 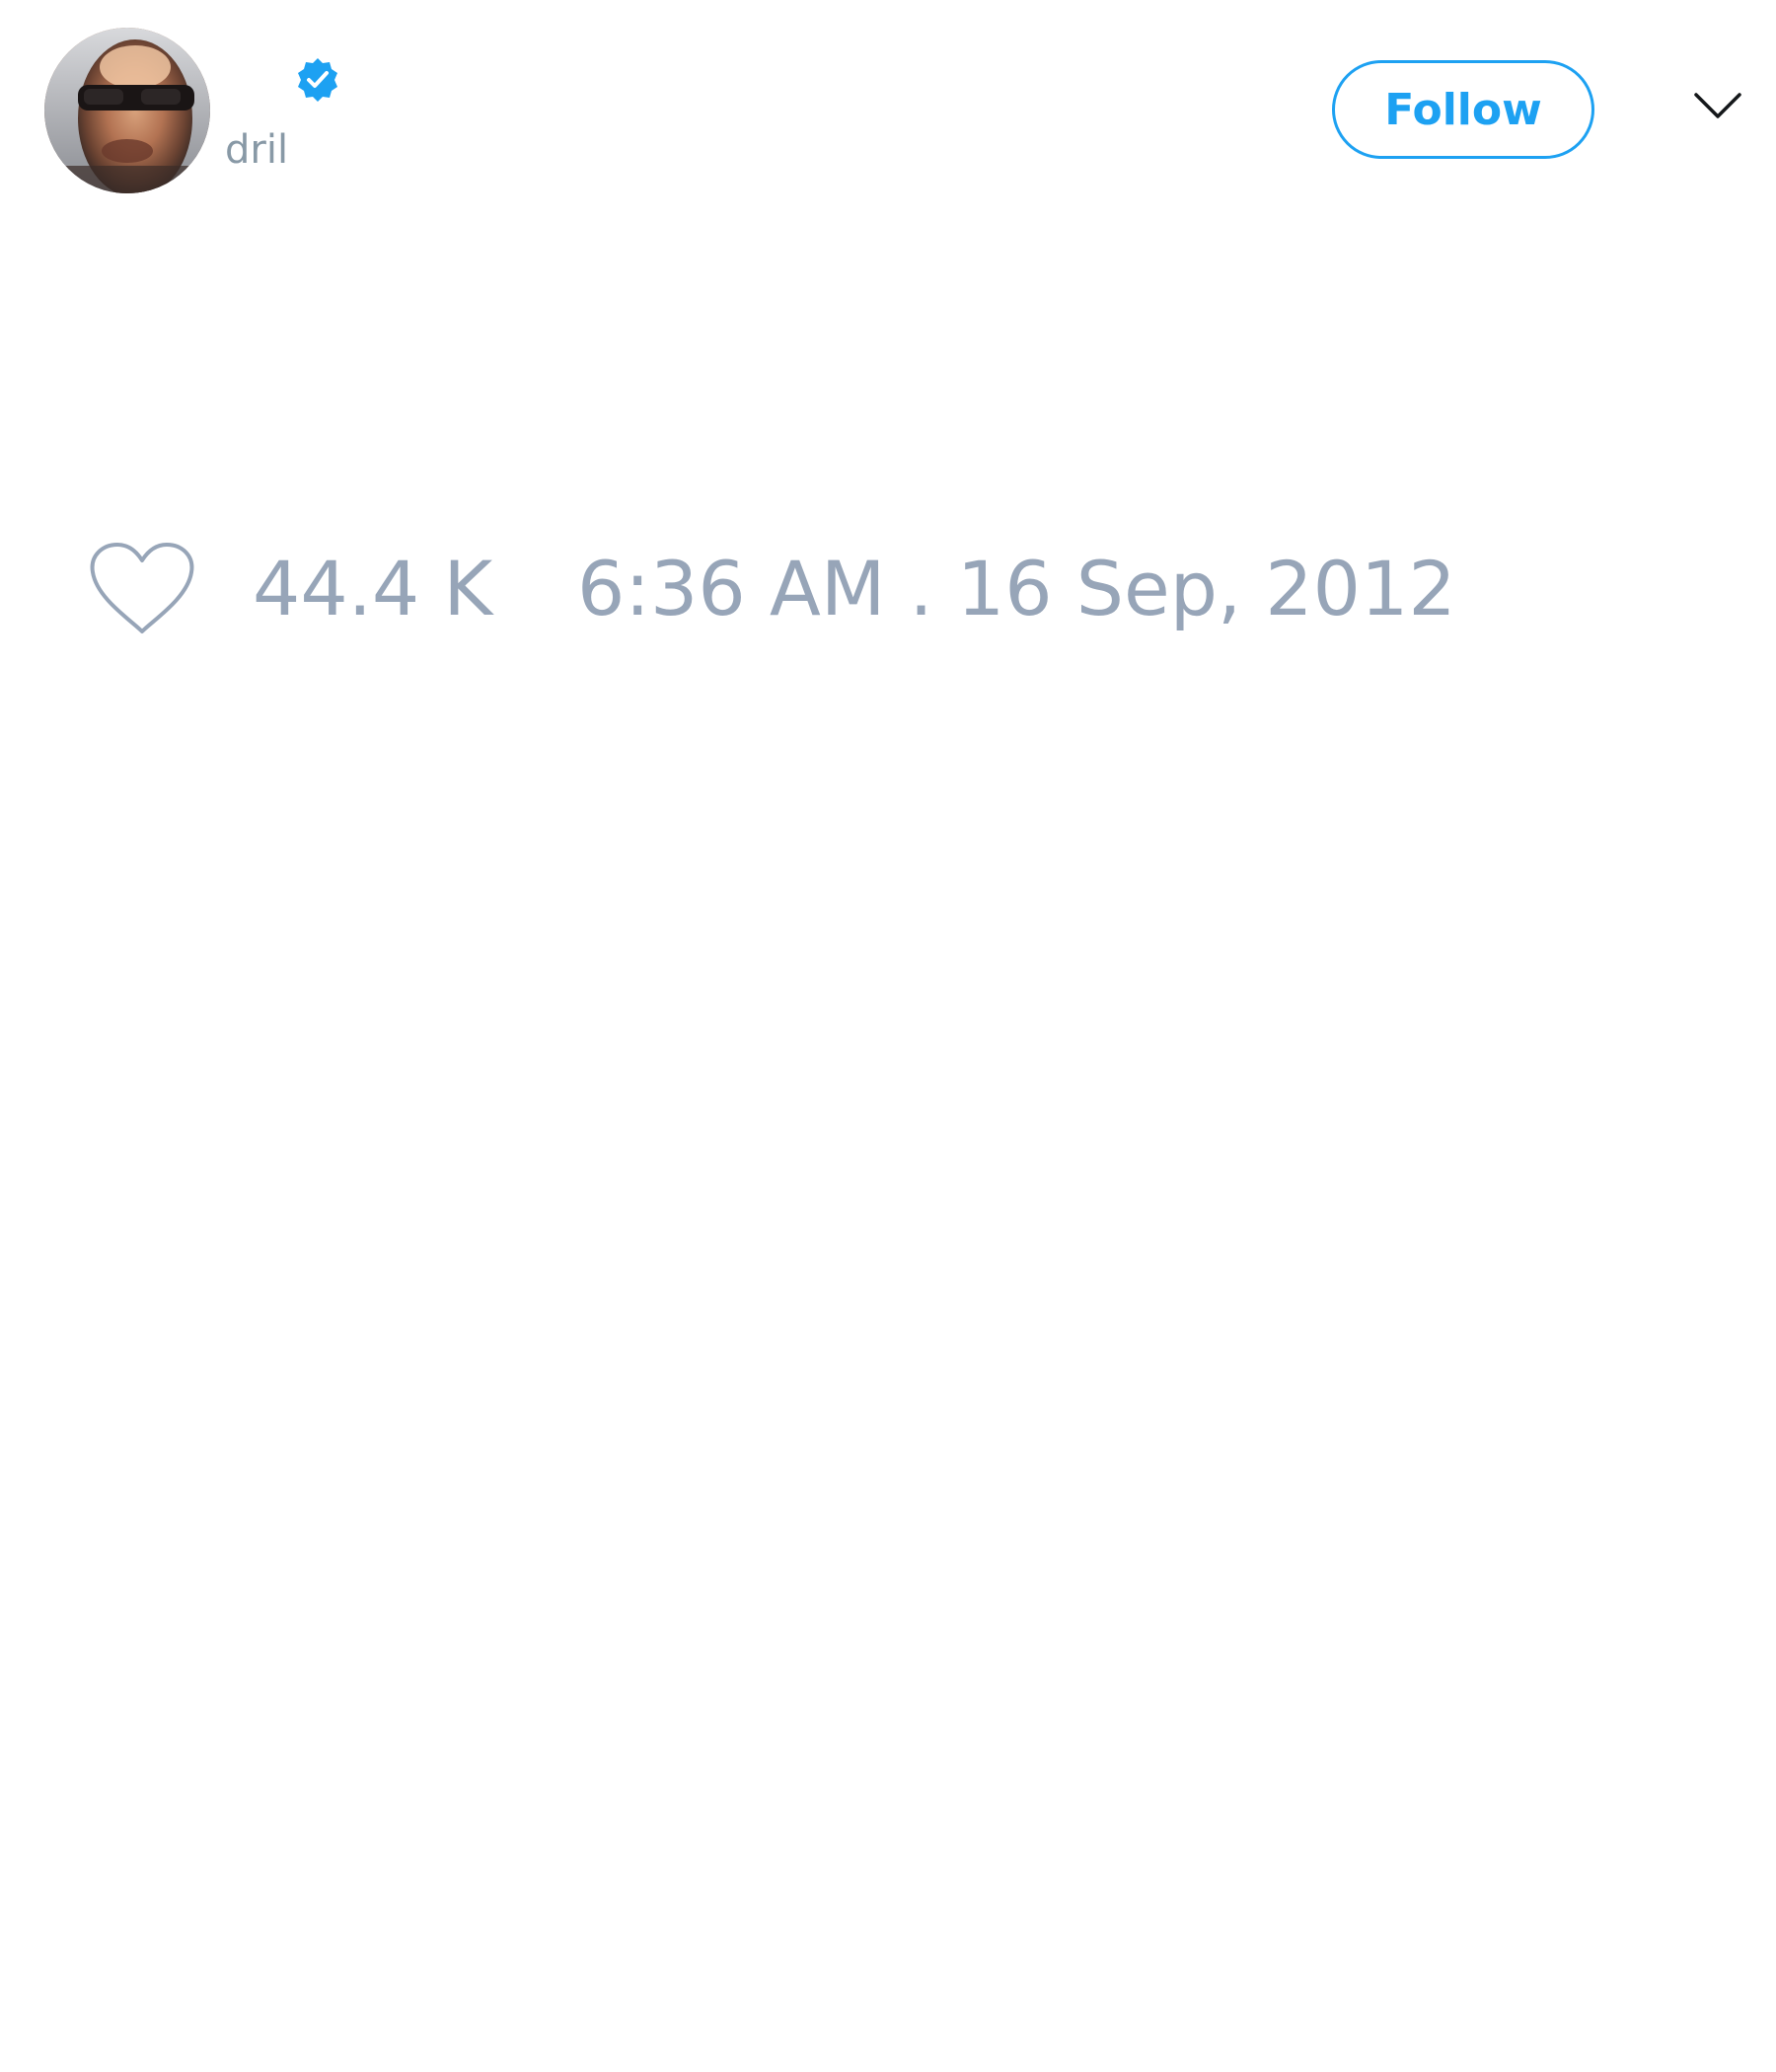 What do you see at coordinates (373, 588) in the screenshot?
I see `like-count: 44.4 K` at bounding box center [373, 588].